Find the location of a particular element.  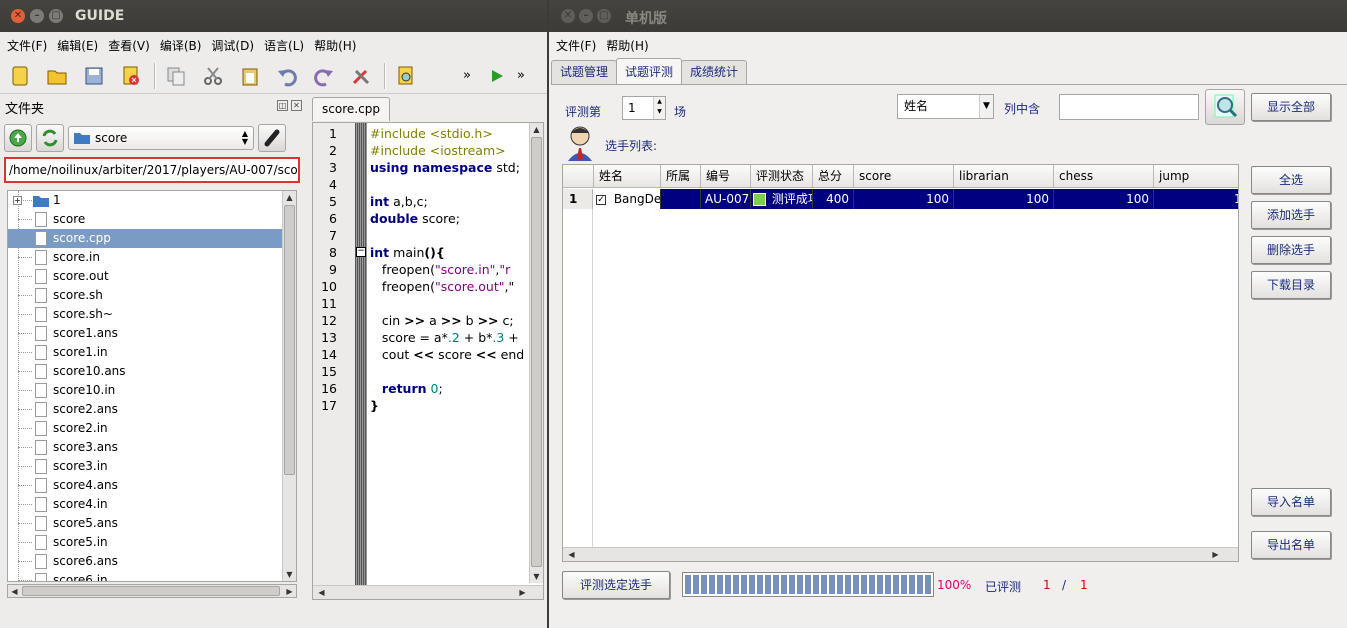

scroll-thumb is located at coordinates (536, 352).